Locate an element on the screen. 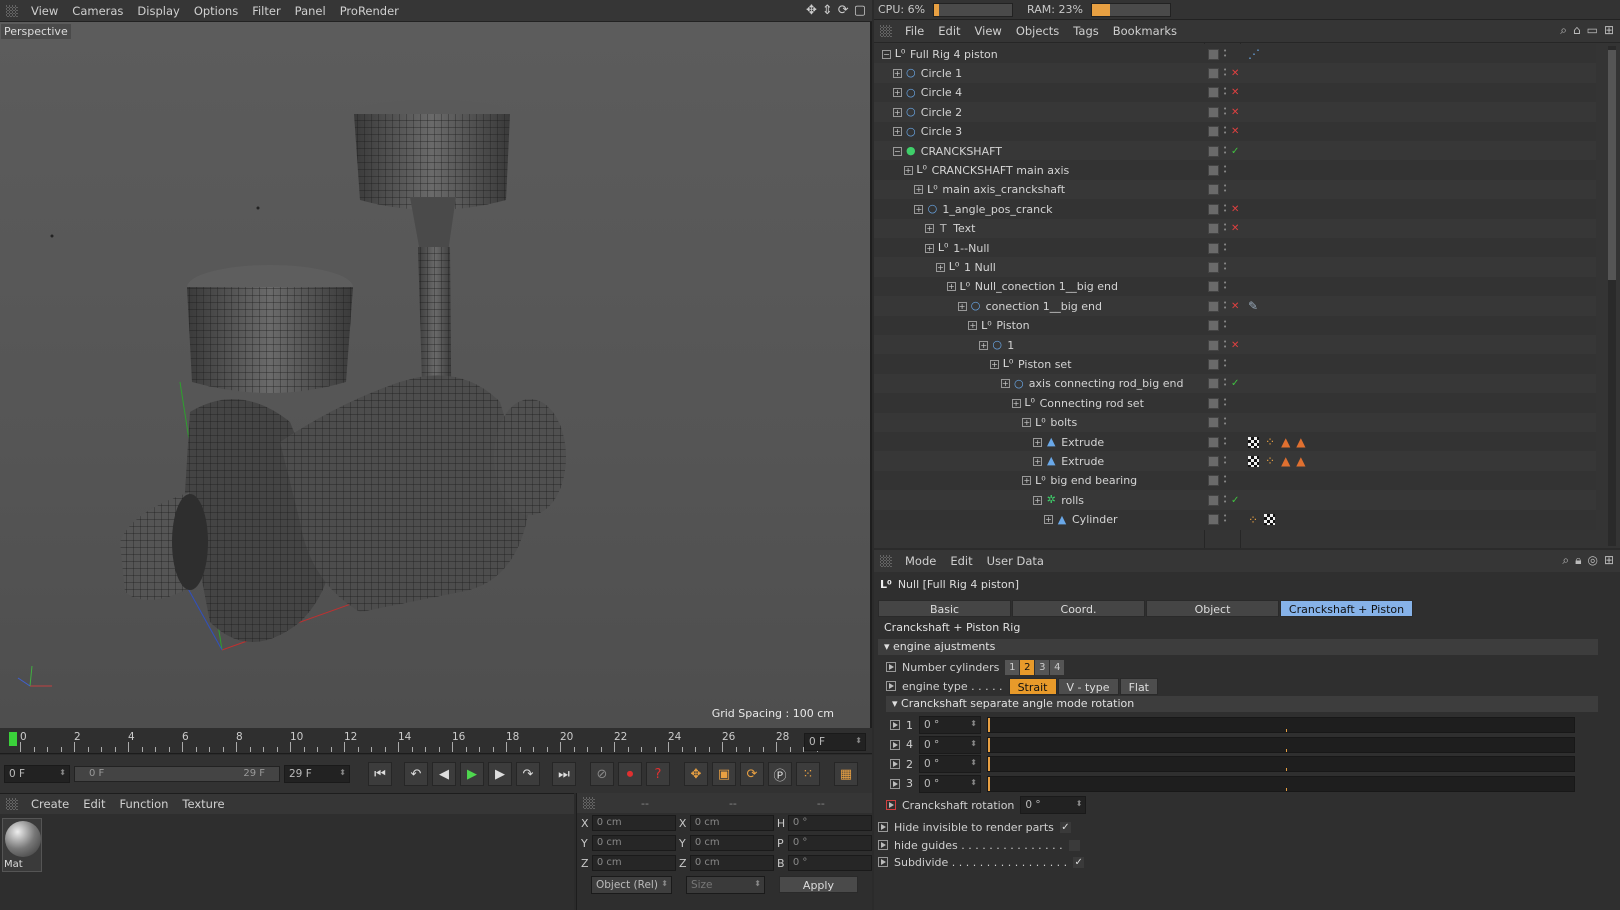  key-pla-icon: ⁙ is located at coordinates (808, 774).